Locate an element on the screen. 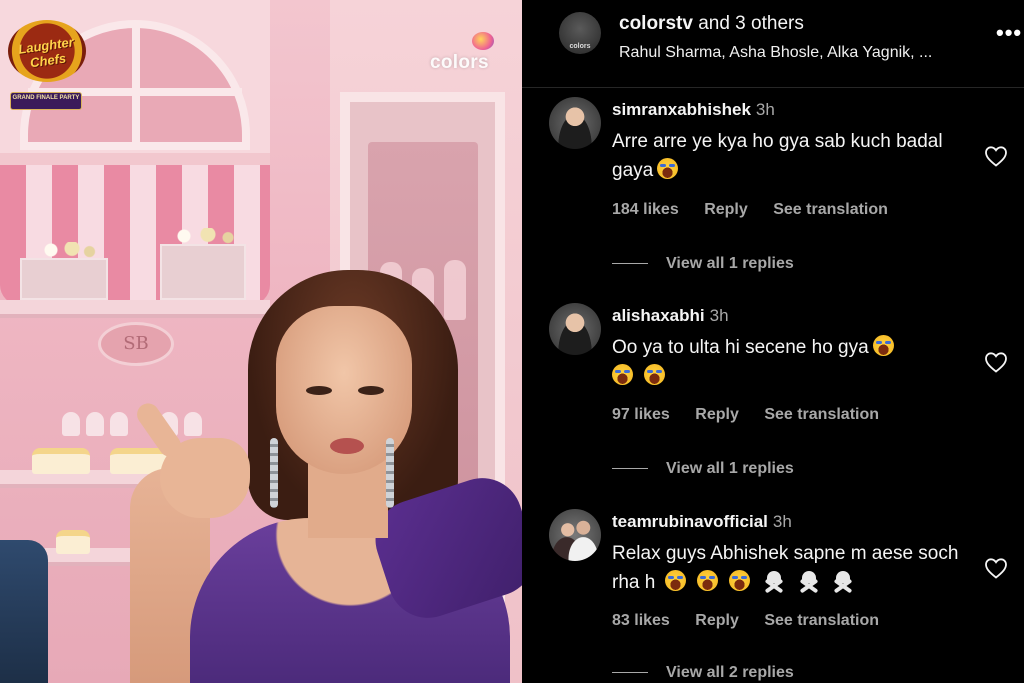  show-logo: Laughter Chefs GRAND FINALE PARTY is located at coordinates (47, 60).